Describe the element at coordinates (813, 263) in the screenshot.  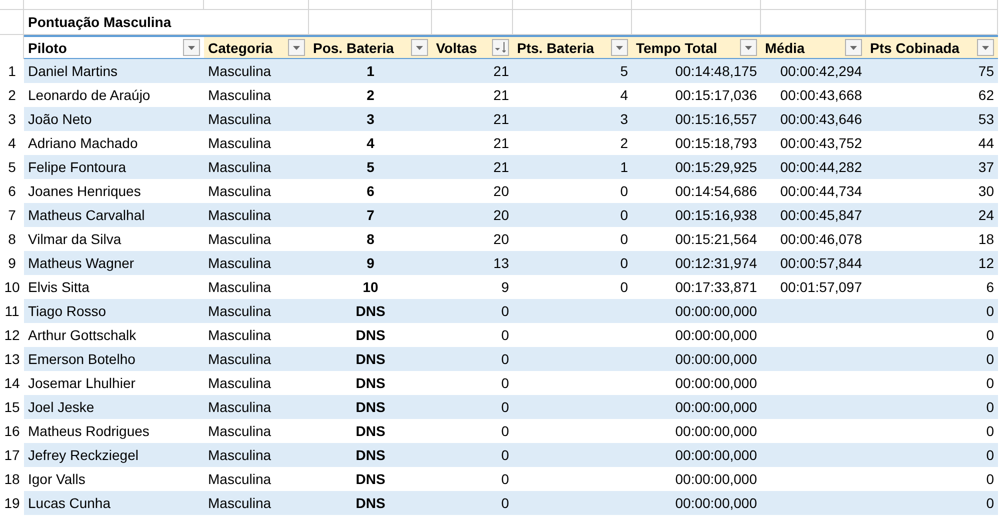
I see `table-cell: 00:00:57,844` at that location.